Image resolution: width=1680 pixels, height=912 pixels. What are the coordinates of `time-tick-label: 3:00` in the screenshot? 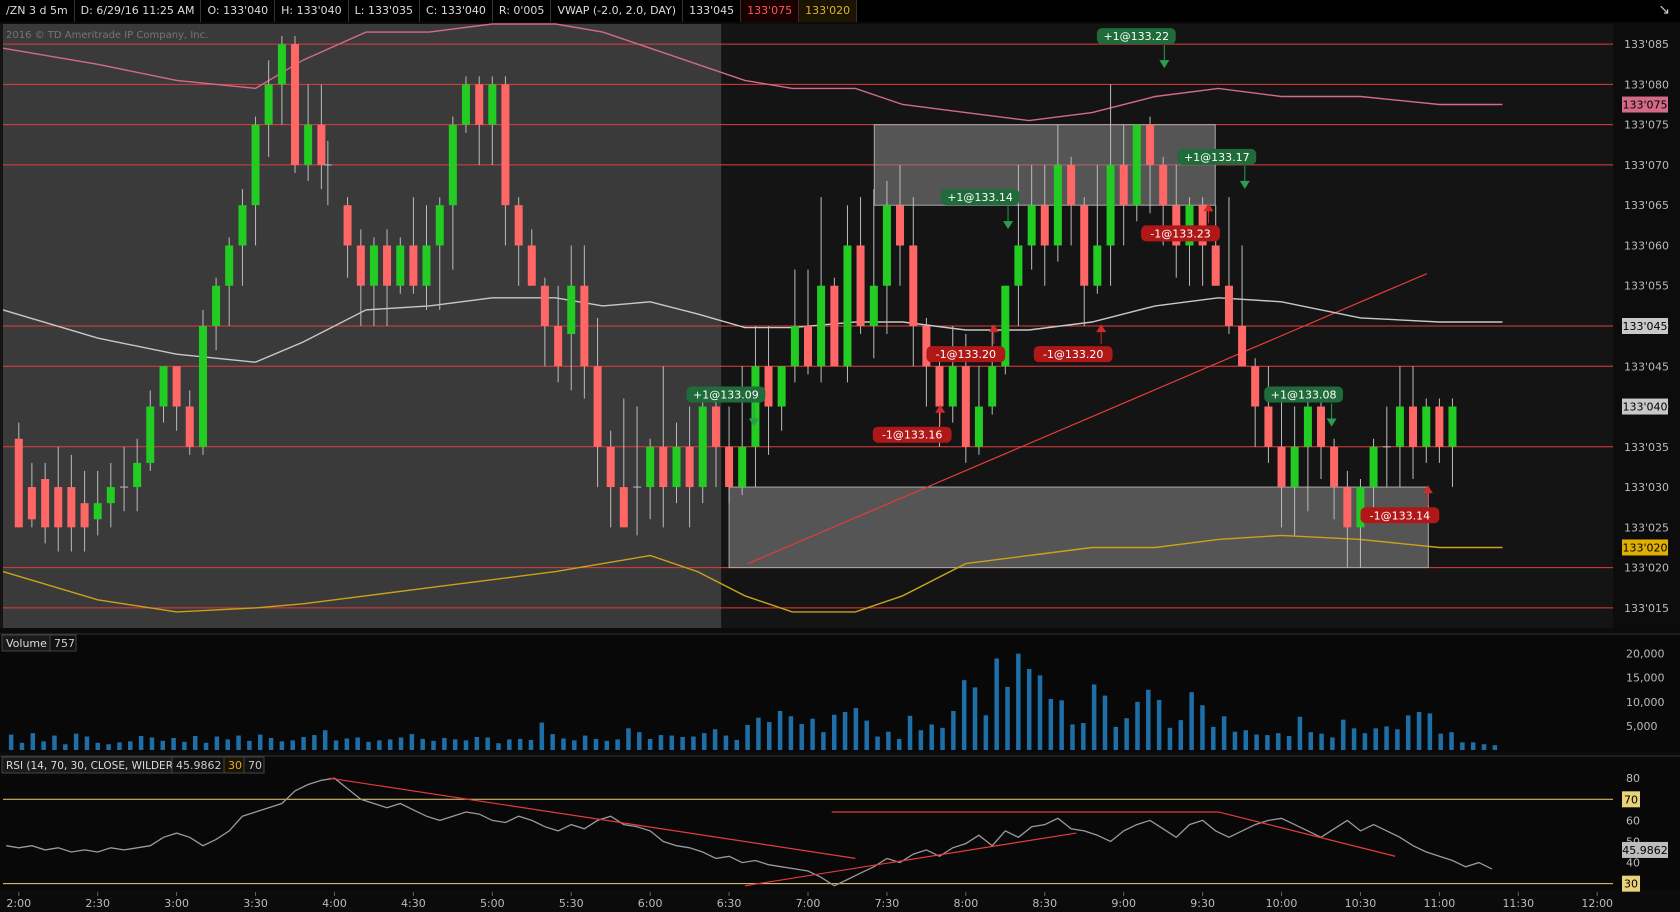 It's located at (176, 903).